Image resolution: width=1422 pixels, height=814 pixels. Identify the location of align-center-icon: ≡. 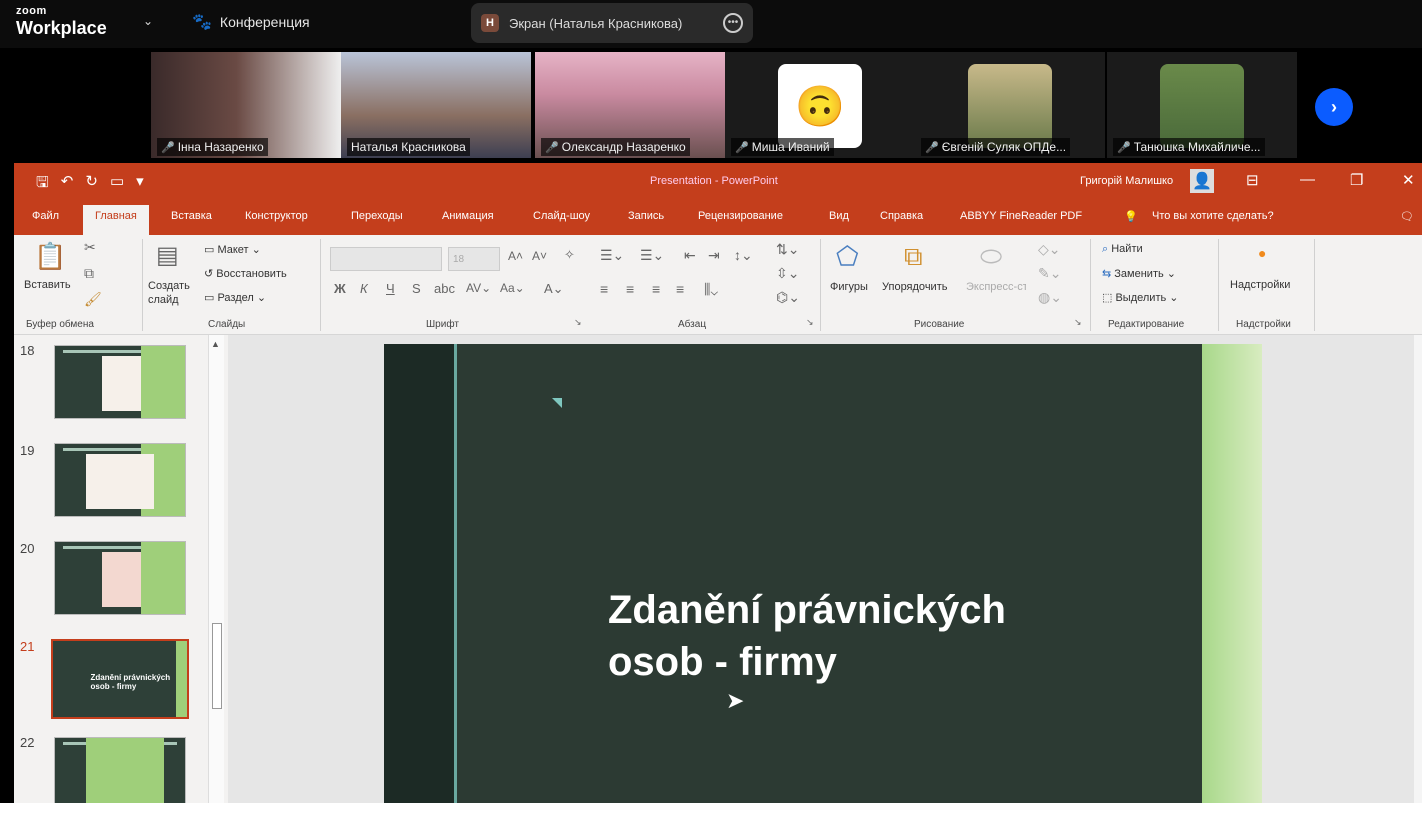
(630, 289).